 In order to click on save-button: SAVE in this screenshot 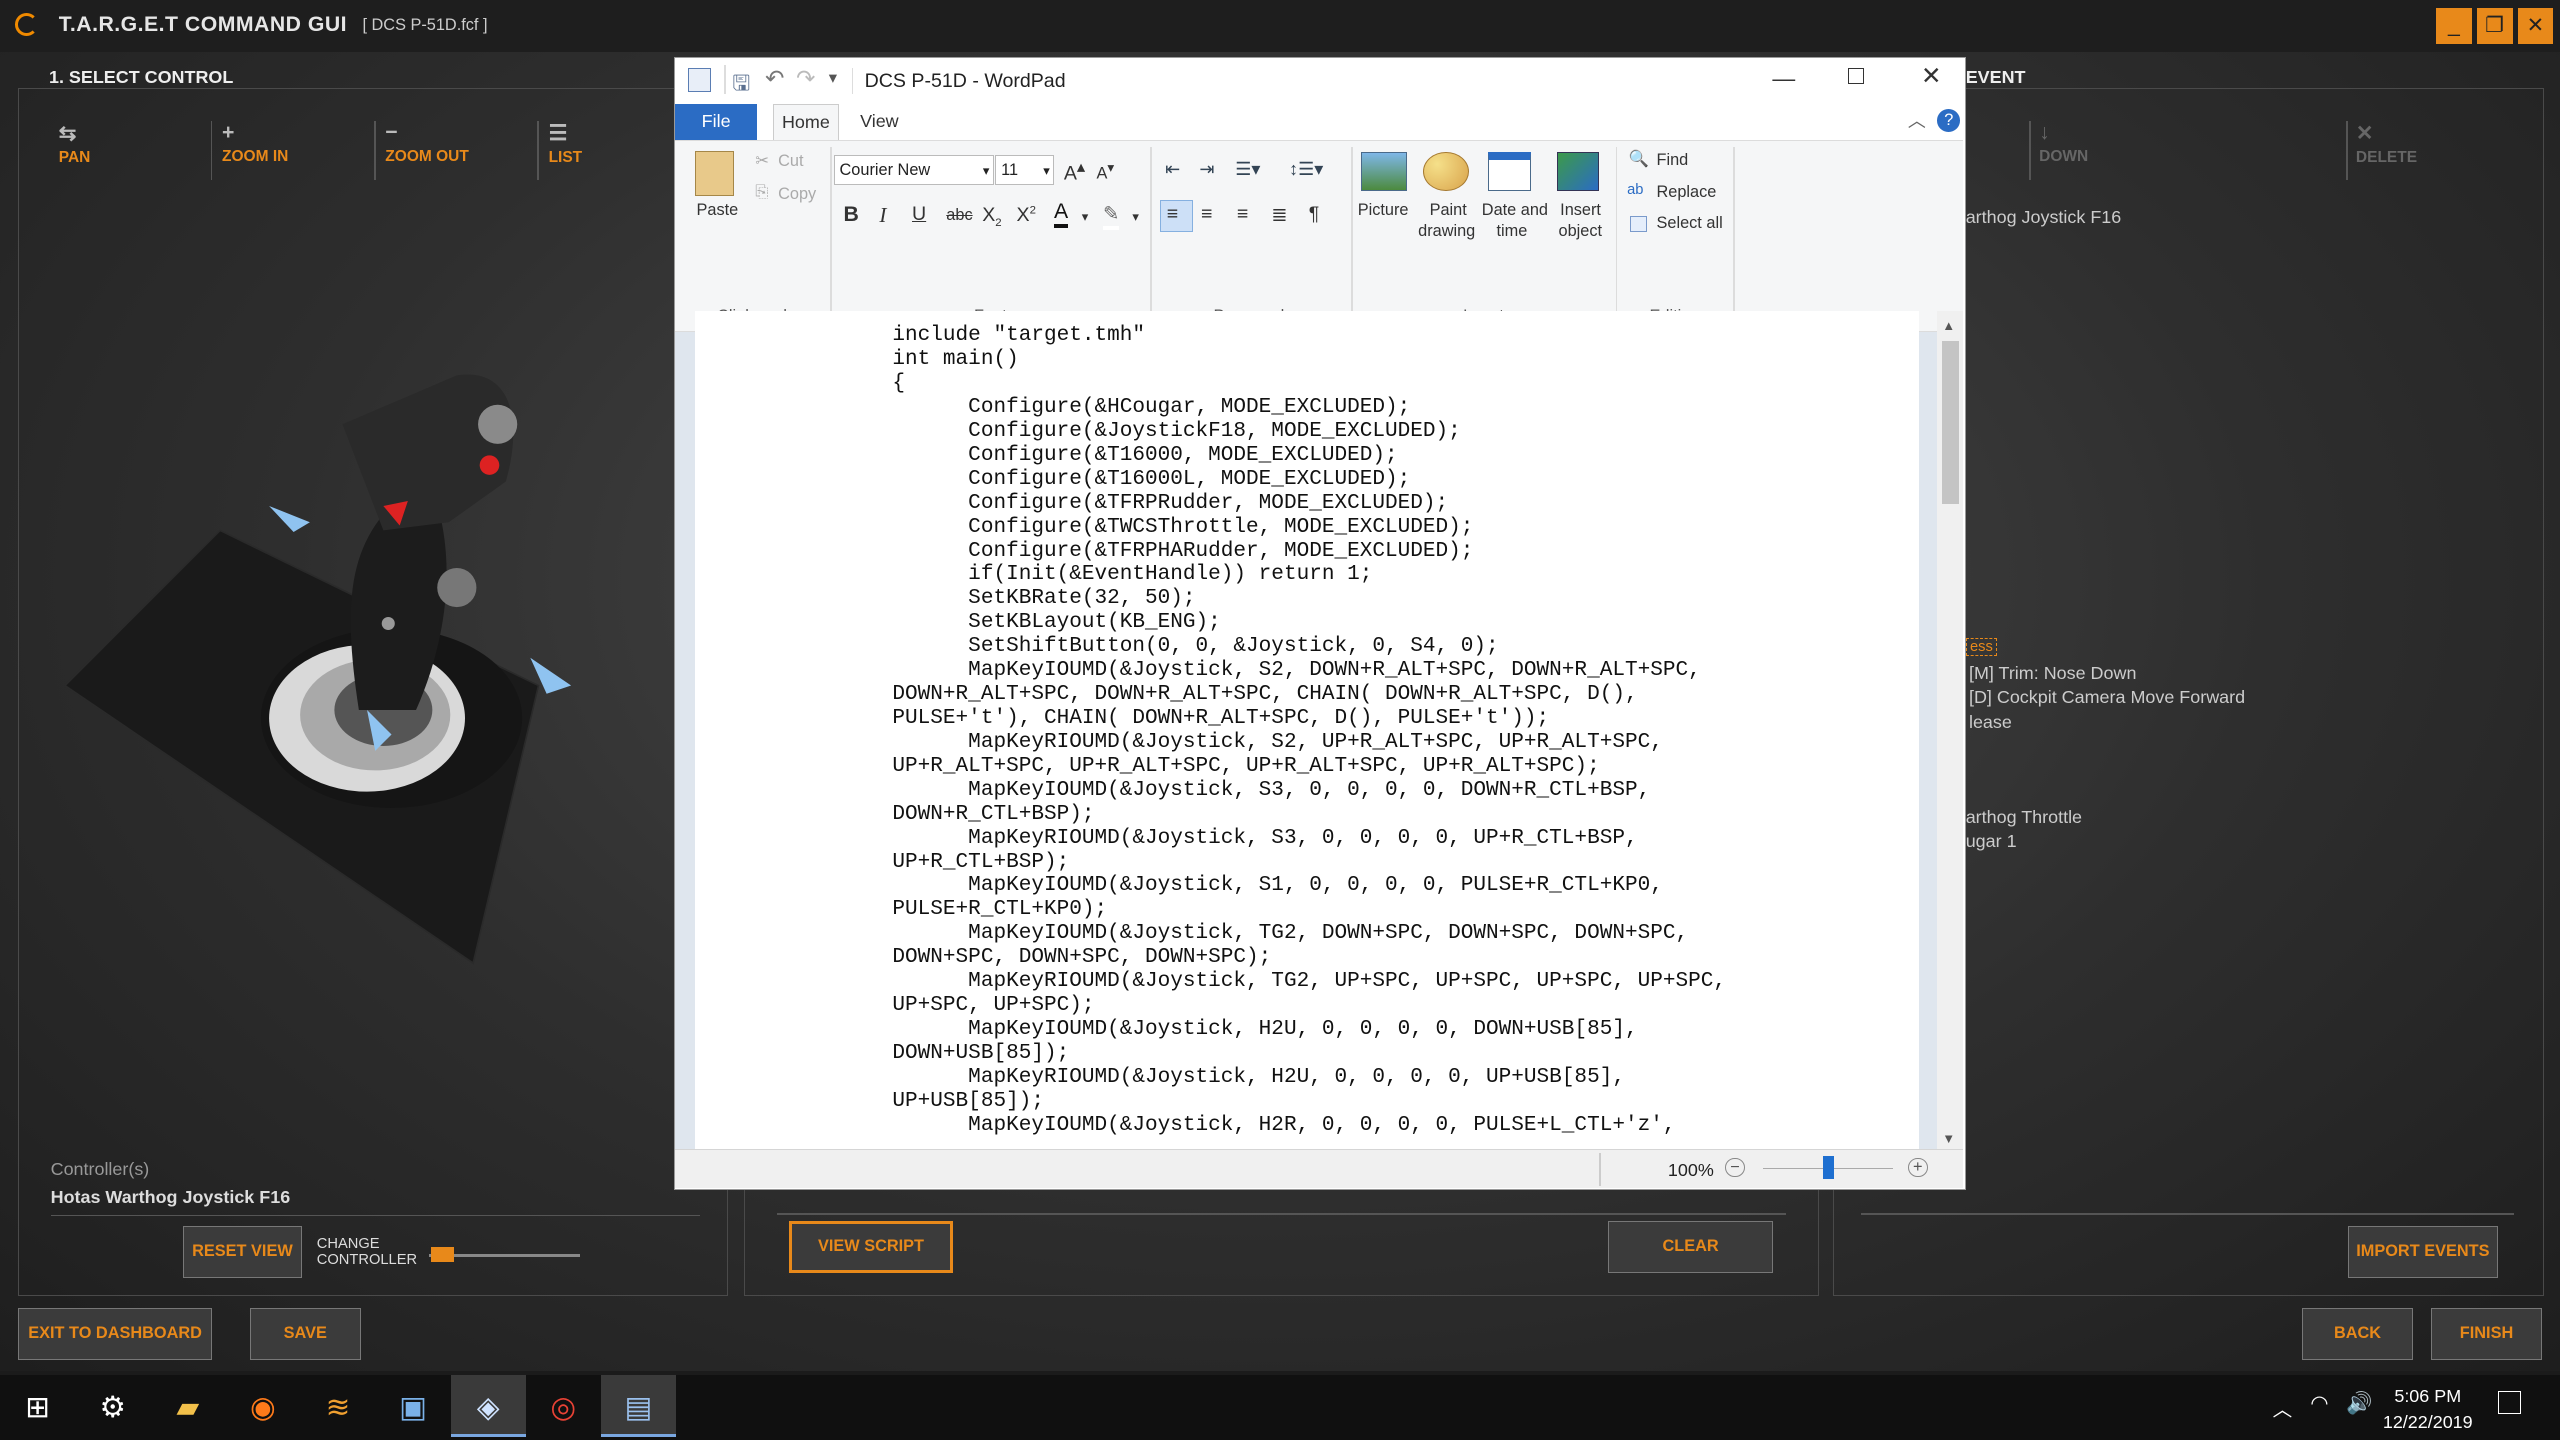, I will do `click(305, 1333)`.